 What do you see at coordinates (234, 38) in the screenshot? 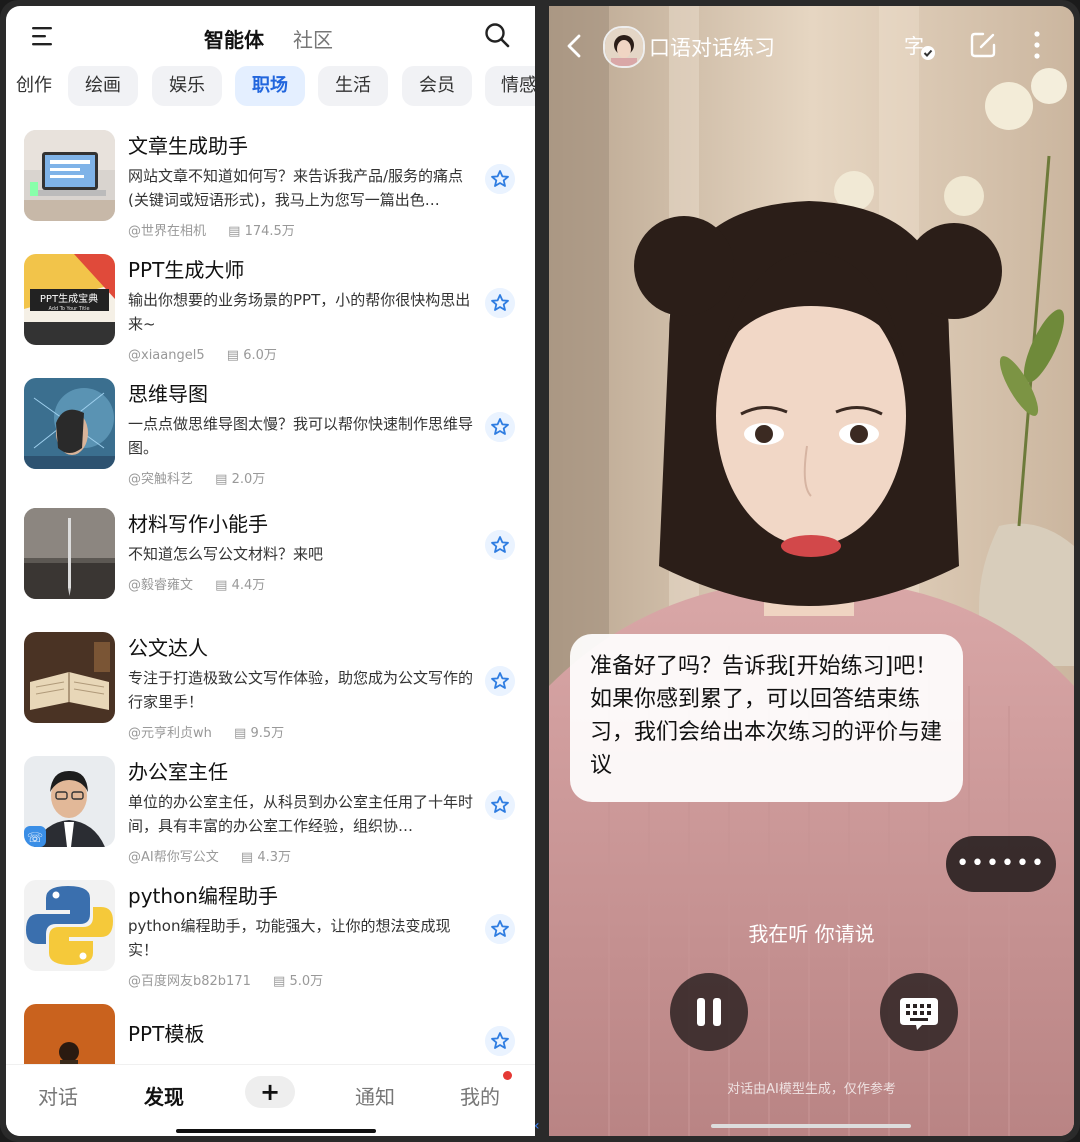
I see `tab-agents: 智能体` at bounding box center [234, 38].